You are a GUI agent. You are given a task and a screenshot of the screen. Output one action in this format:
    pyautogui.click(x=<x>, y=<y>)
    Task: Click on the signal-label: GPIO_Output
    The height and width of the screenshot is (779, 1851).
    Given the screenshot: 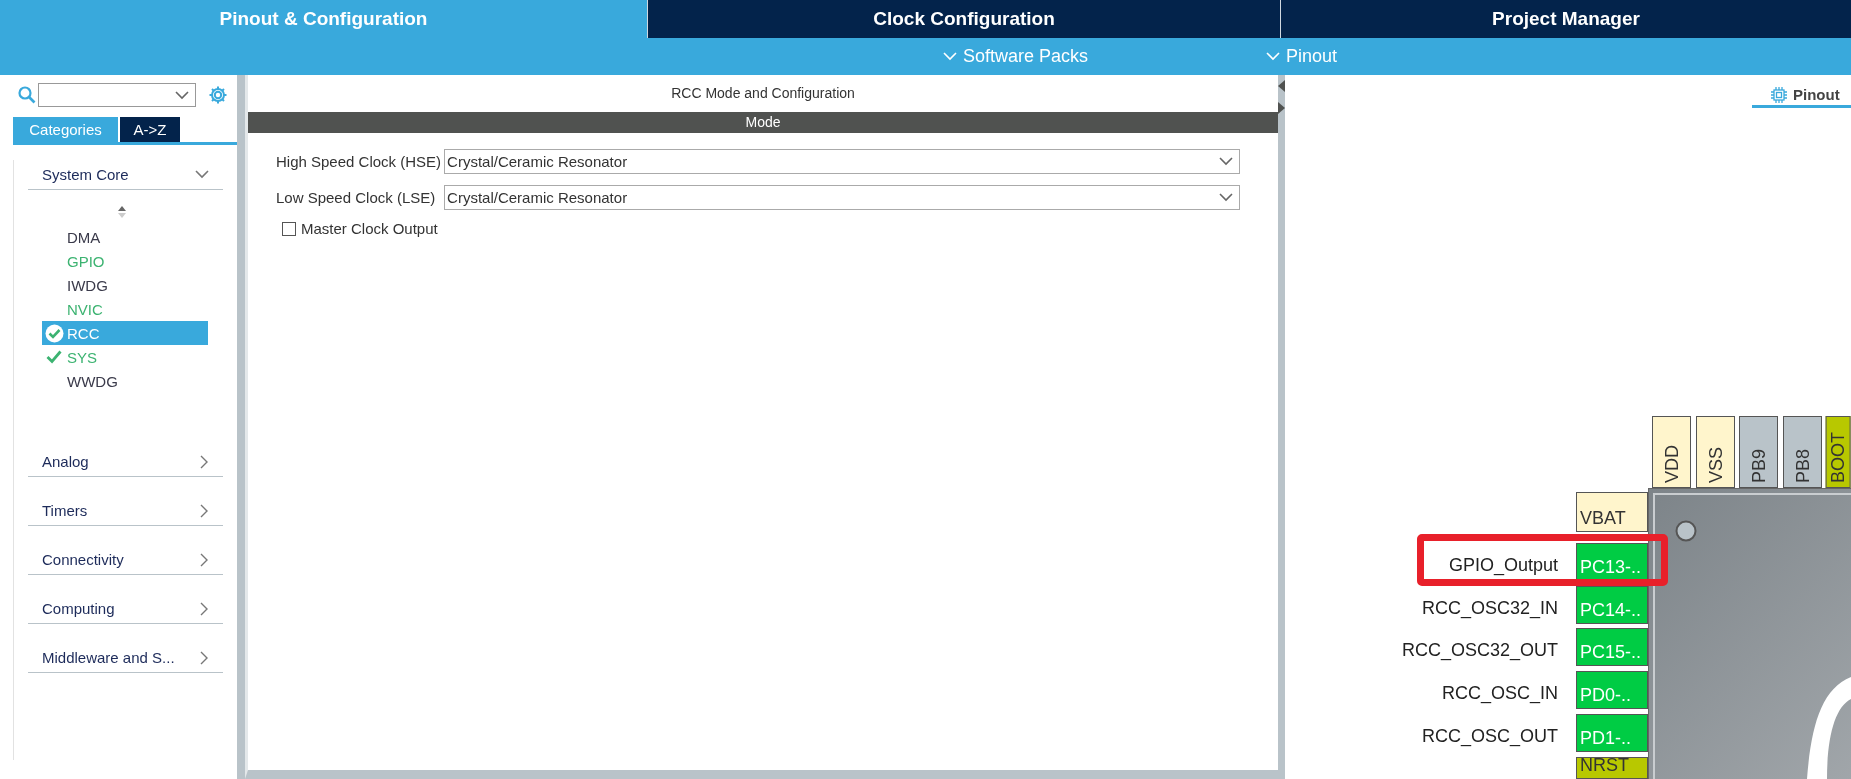 What is the action you would take?
    pyautogui.click(x=1502, y=565)
    